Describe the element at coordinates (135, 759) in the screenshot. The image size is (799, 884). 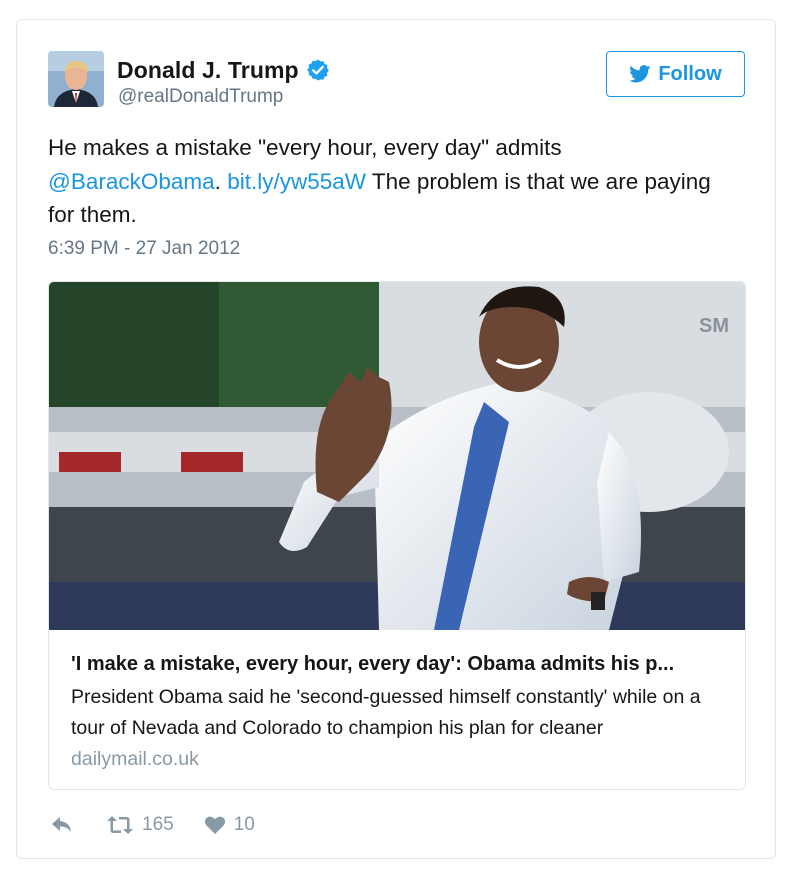
I see `link-card-domain: dailymail.co.uk` at that location.